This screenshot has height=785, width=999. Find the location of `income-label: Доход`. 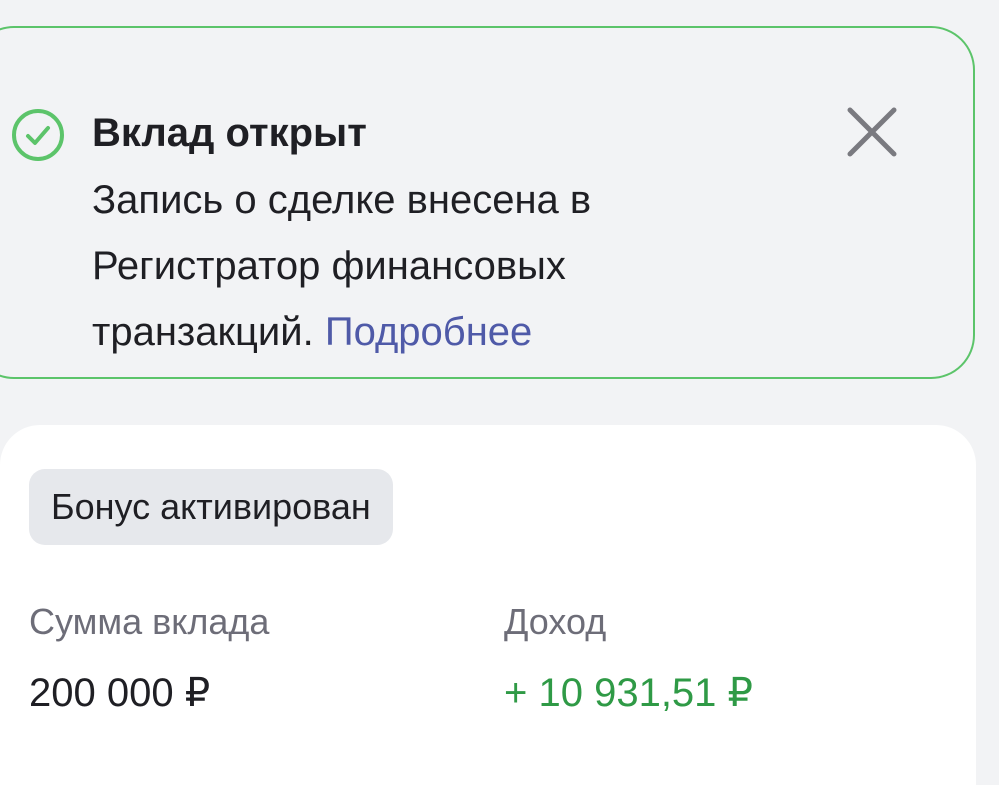

income-label: Доход is located at coordinates (555, 621).